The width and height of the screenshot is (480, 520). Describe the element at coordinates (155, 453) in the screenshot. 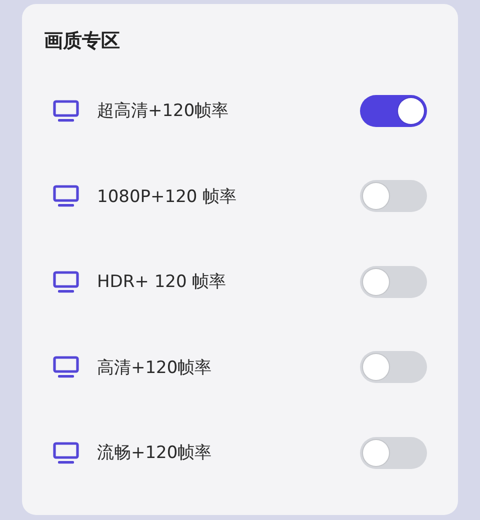

I see `option-label: 流畅+120帧率` at that location.